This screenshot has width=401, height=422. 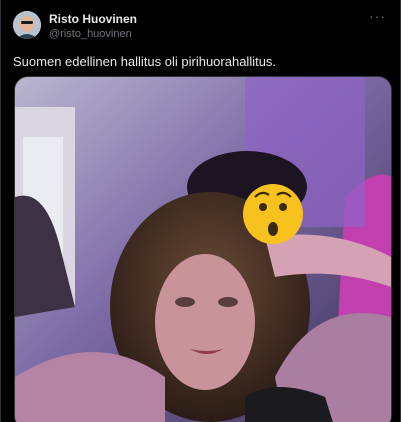 I want to click on author-handle: @risto_huovinen, so click(x=90, y=34).